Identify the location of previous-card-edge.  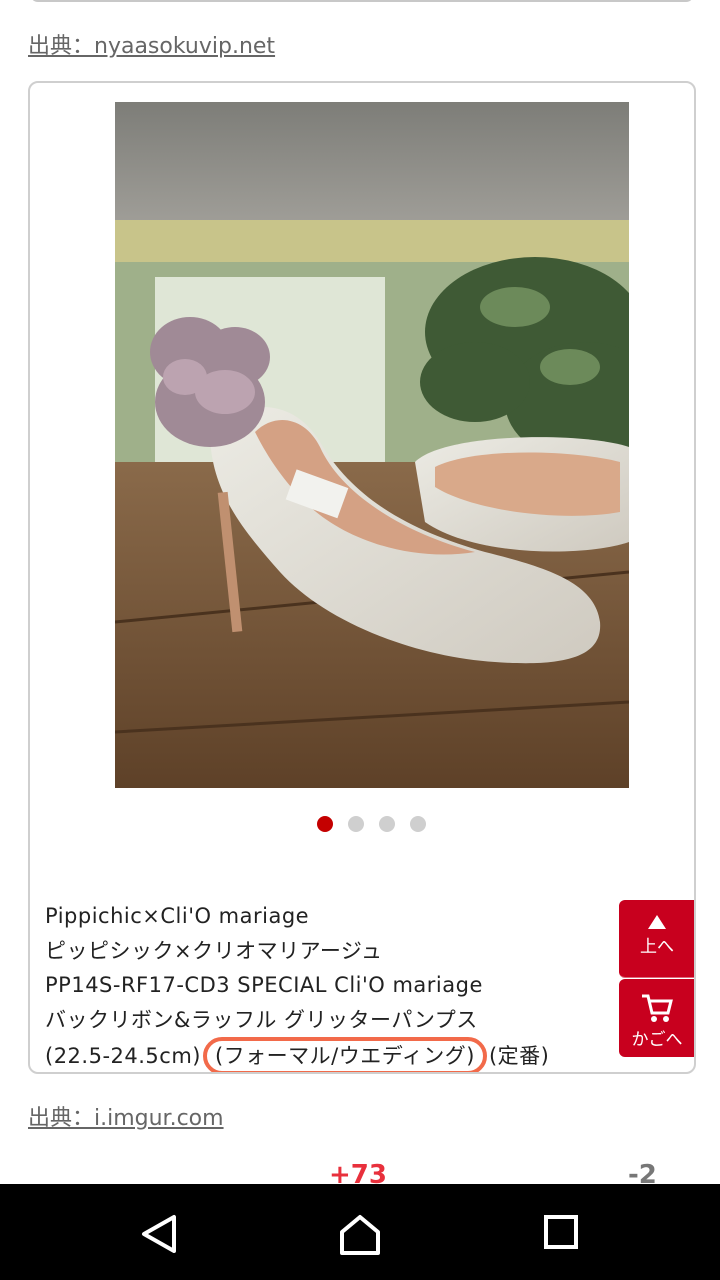
(362, 1).